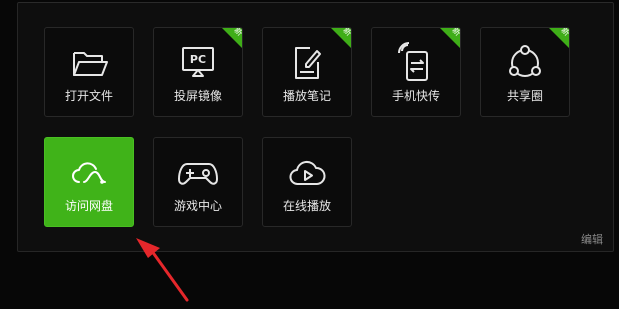 The height and width of the screenshot is (309, 619). I want to click on gamepad-icon, so click(198, 173).